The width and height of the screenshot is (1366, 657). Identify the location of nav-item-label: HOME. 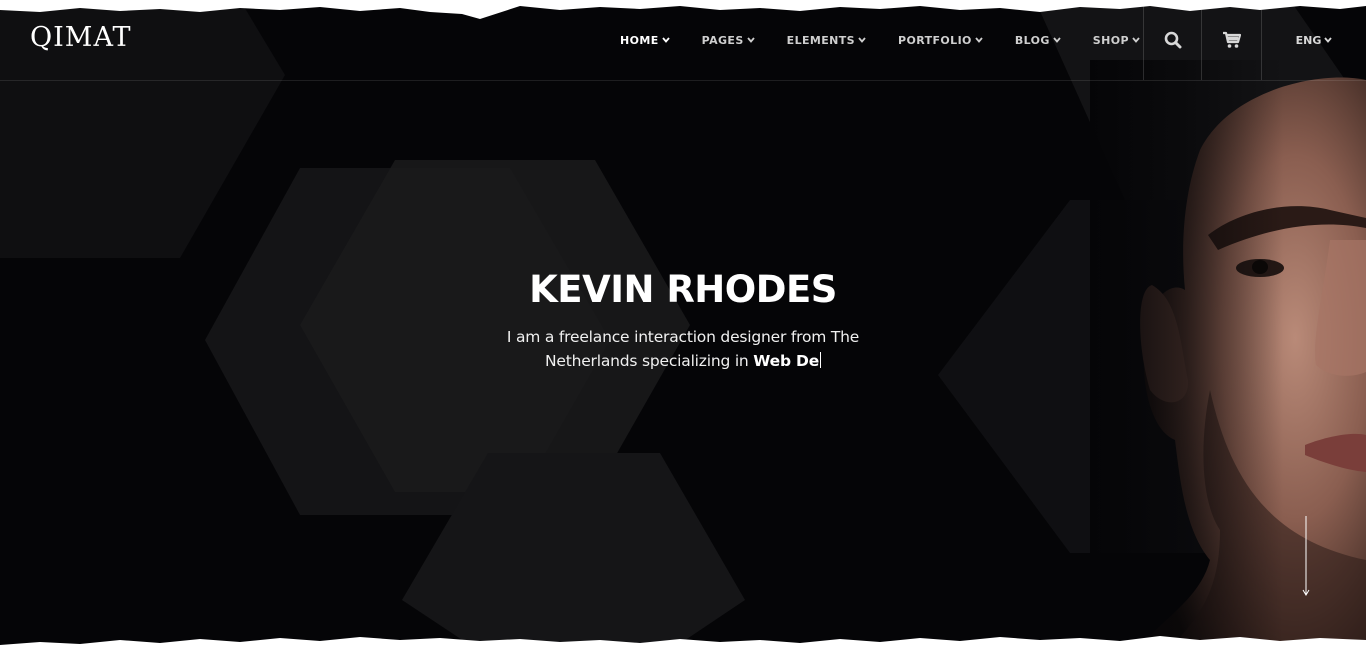
(639, 40).